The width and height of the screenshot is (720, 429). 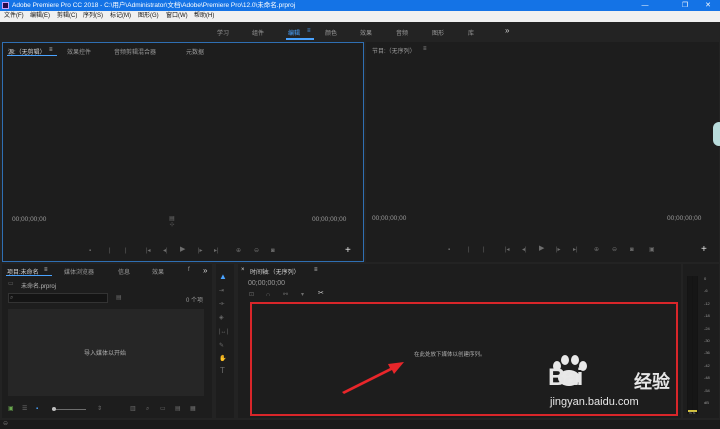 What do you see at coordinates (507, 30) in the screenshot?
I see `workspace-more-icon: »` at bounding box center [507, 30].